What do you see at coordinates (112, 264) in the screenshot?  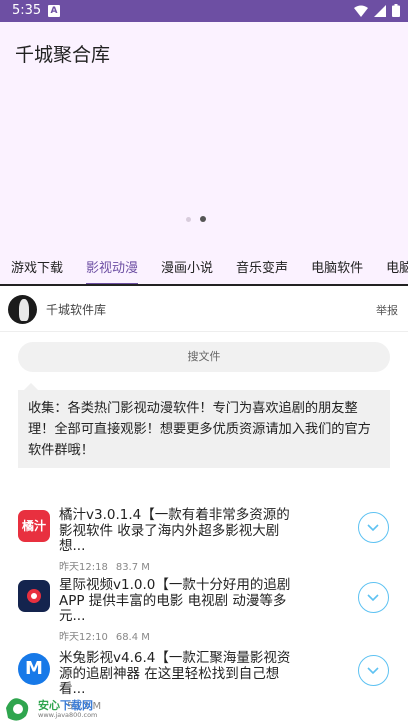 I see `tab-video-anime: 影视动漫` at bounding box center [112, 264].